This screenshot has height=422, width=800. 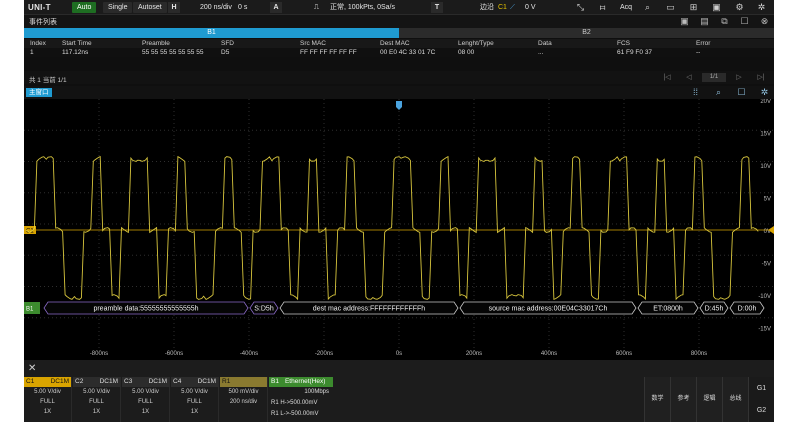 What do you see at coordinates (530, 7) in the screenshot?
I see `trigger-level: 0 V` at bounding box center [530, 7].